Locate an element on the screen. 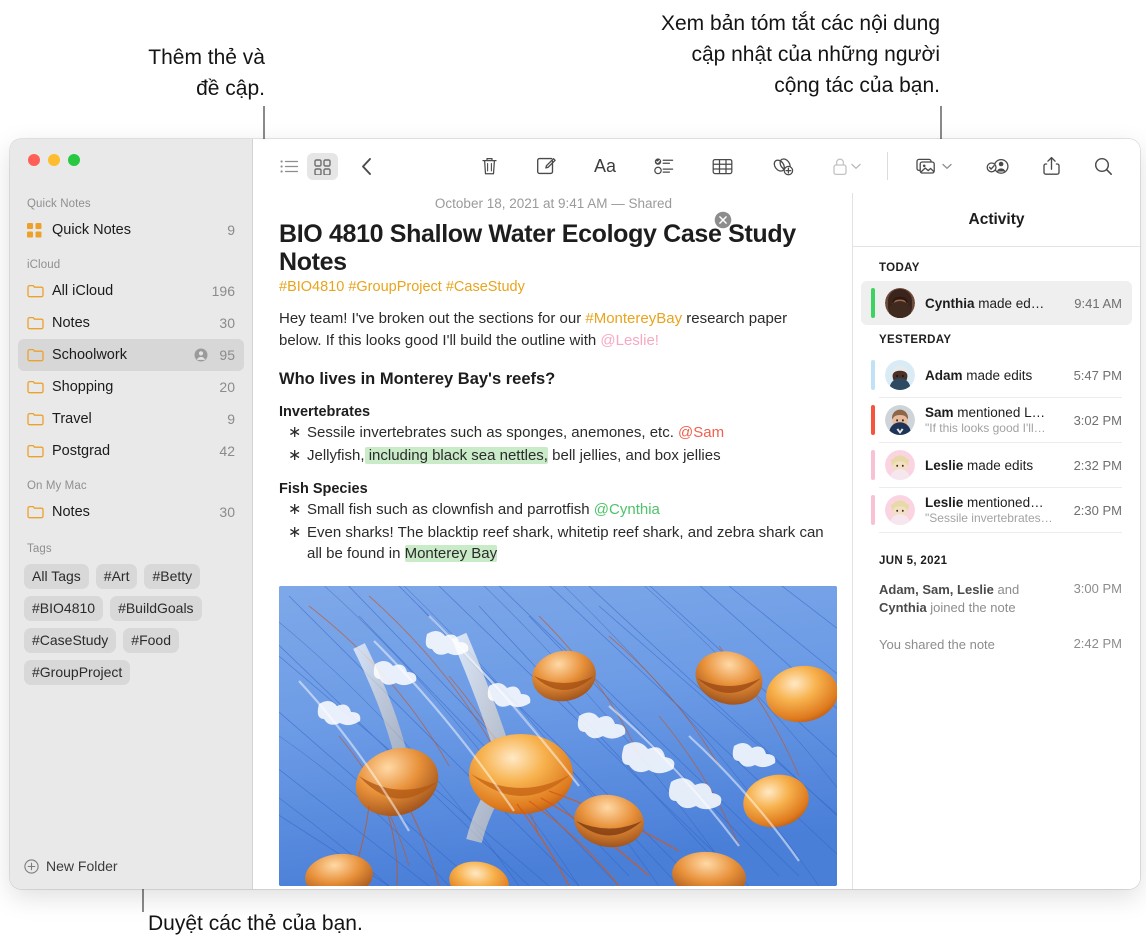 This screenshot has height=950, width=1146. media-icon is located at coordinates (934, 166).